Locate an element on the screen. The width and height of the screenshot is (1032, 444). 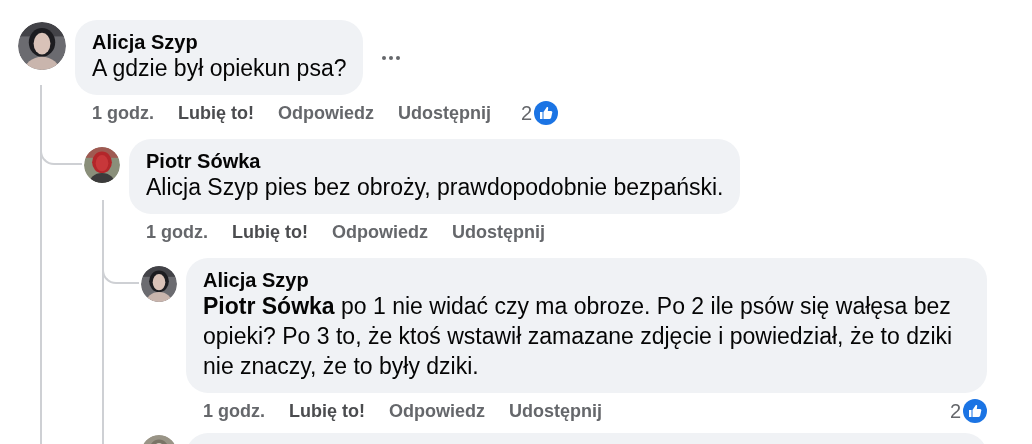
comment-text: A gdzie był opiekun psa? is located at coordinates (219, 68).